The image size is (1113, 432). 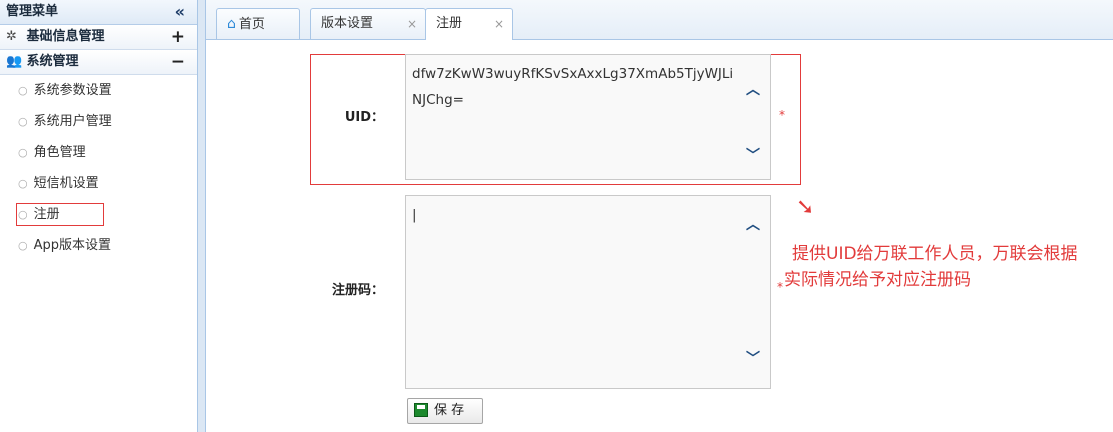 What do you see at coordinates (98, 152) in the screenshot?
I see `sidebar-item-roles: ○ 角色管理` at bounding box center [98, 152].